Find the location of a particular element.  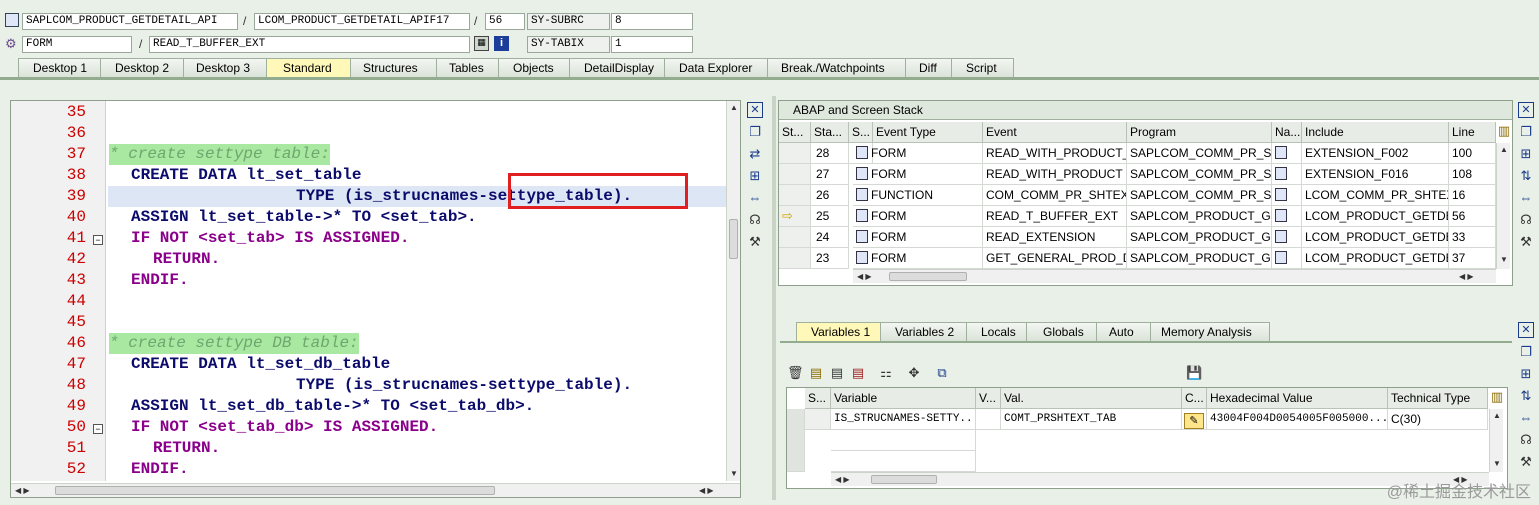

pencil-icon: ✎ is located at coordinates (1194, 421).